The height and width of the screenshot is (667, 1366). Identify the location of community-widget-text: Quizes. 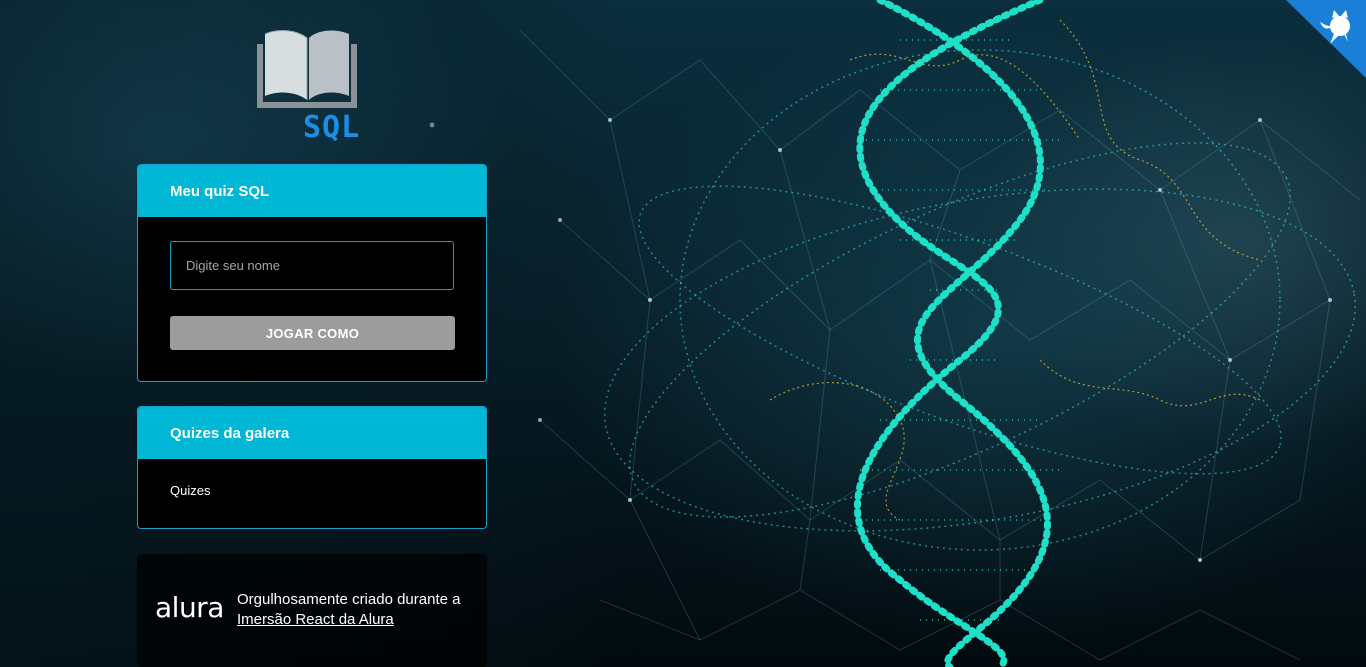
(190, 490).